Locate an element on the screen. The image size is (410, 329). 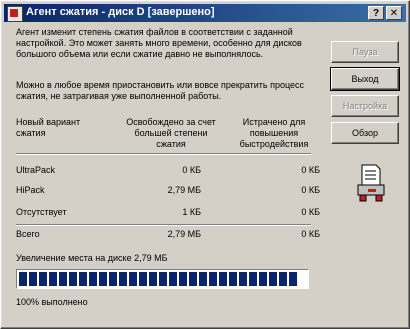
row-freed: 1 КБ is located at coordinates (191, 212).